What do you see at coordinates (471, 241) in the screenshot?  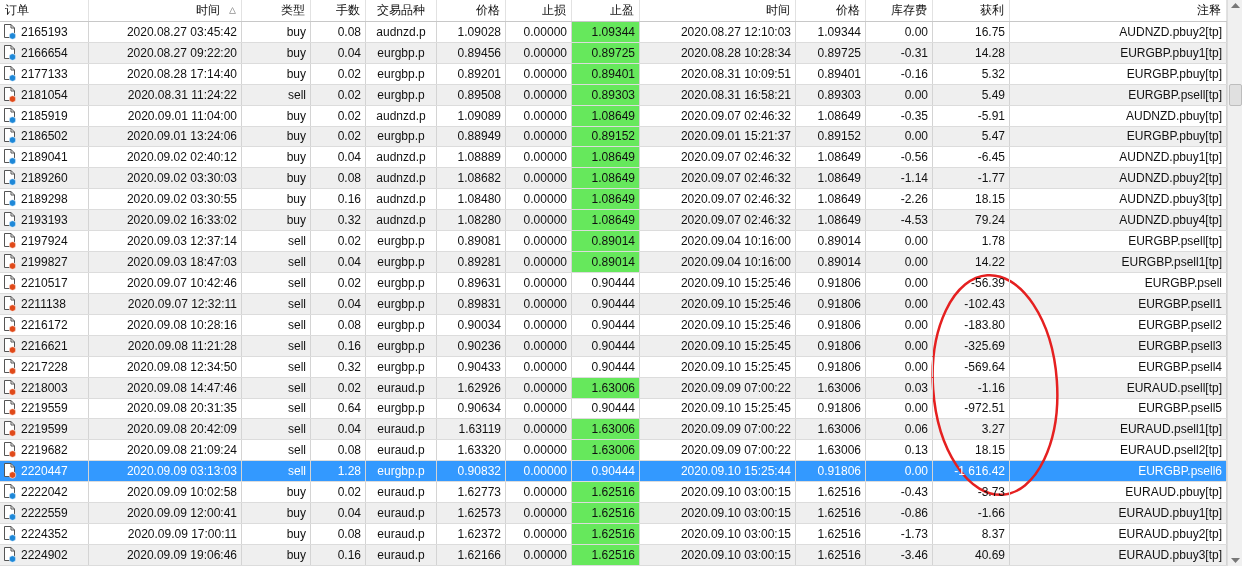 I see `table-cell: 0.89081` at bounding box center [471, 241].